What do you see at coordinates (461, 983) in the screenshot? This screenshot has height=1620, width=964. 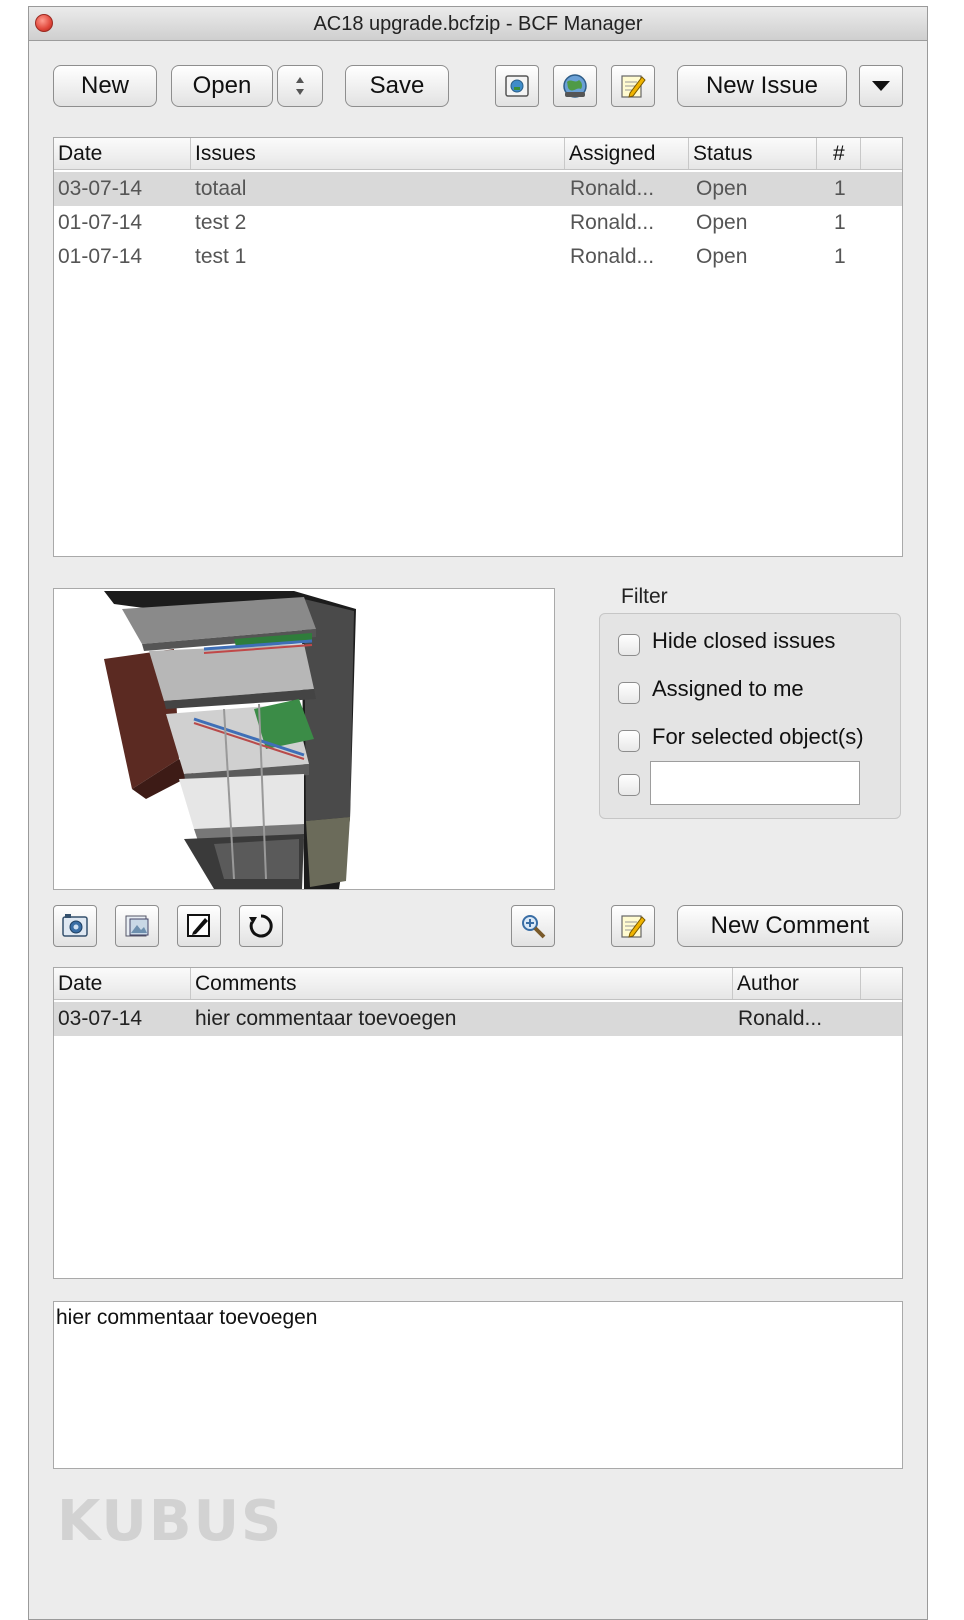 I see `column-comments: Comments` at bounding box center [461, 983].